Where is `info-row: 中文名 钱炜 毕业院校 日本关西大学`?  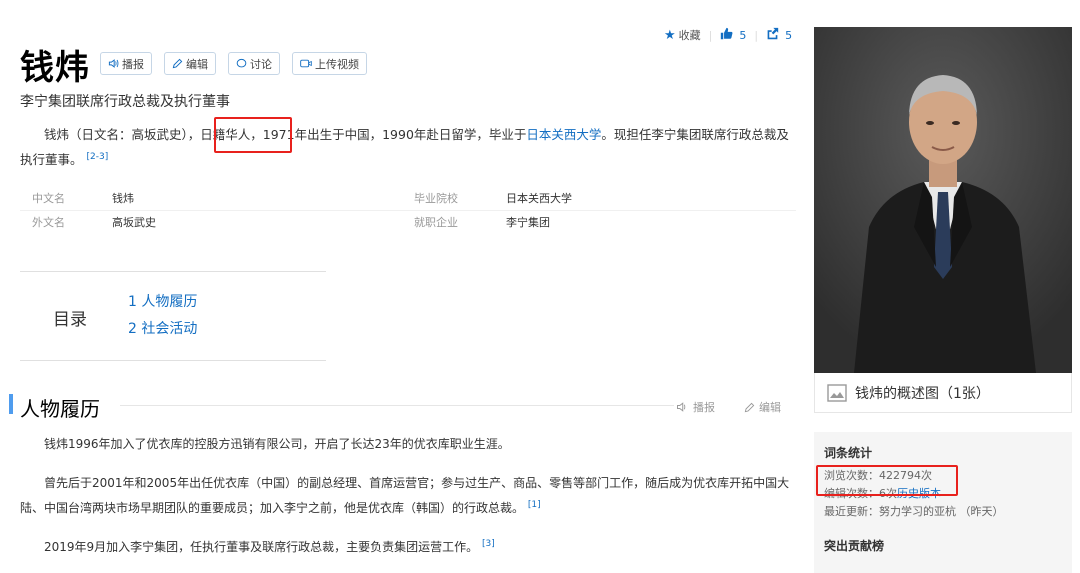
info-row: 中文名 钱炜 毕业院校 日本关西大学 is located at coordinates (408, 199).